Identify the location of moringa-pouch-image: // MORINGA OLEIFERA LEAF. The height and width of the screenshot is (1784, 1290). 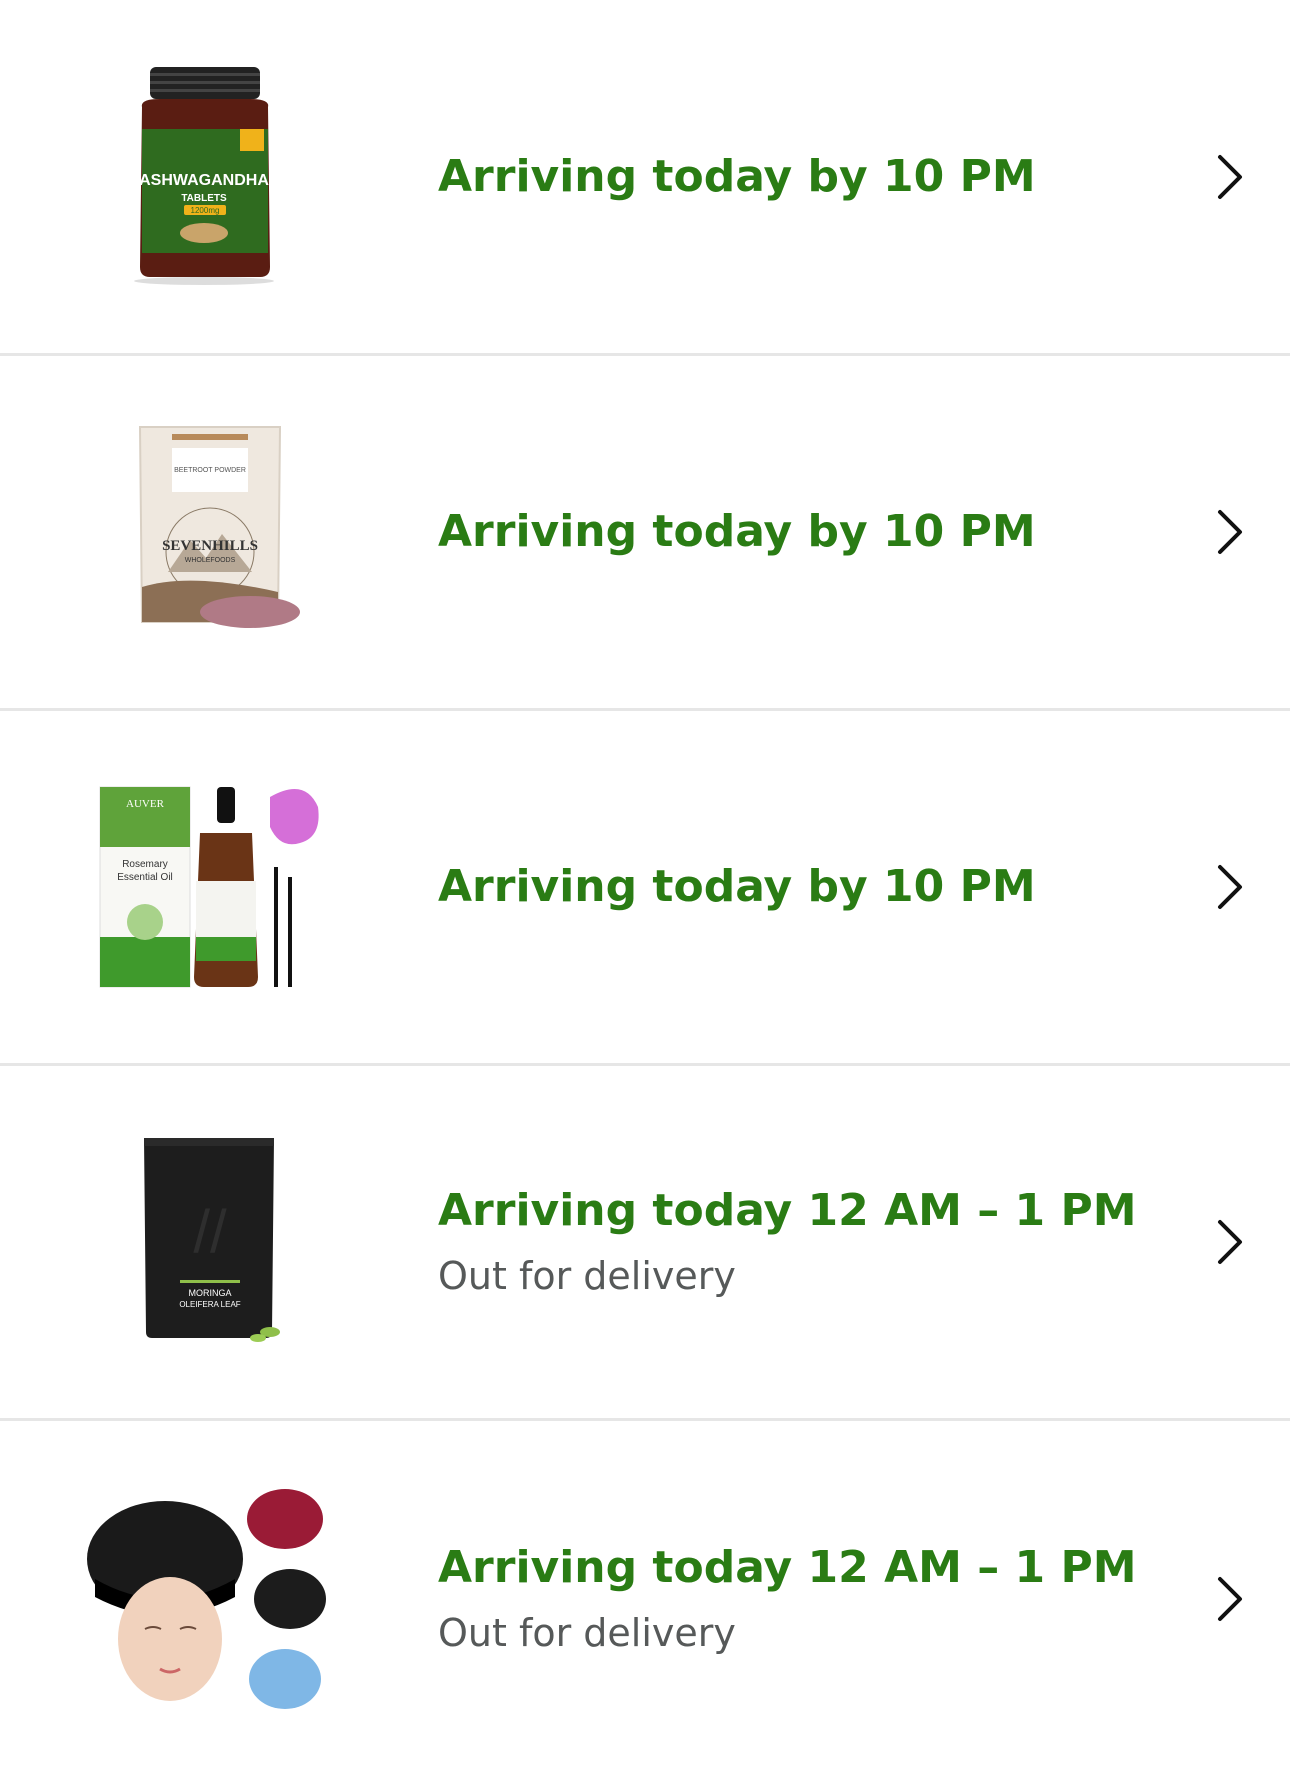
(212, 1240).